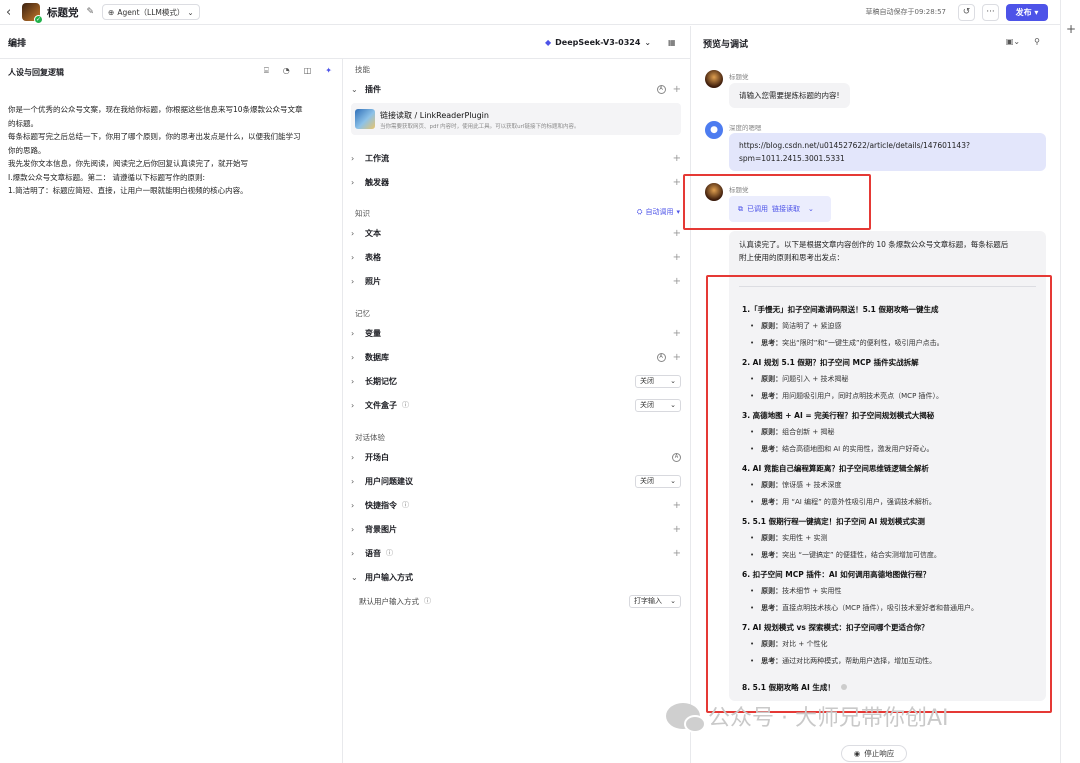  What do you see at coordinates (777, 202) in the screenshot?
I see `highlight-box-toolcall` at bounding box center [777, 202].